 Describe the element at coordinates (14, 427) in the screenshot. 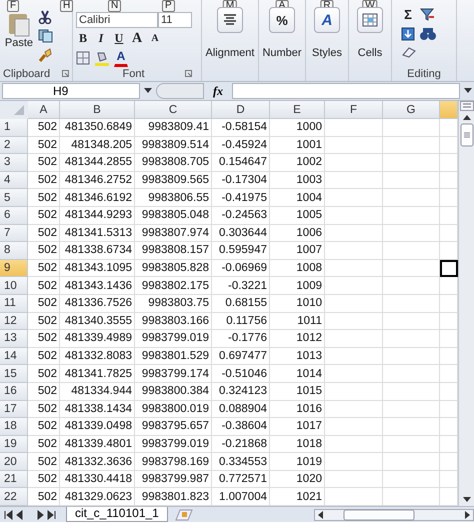

I see `row-header: 18` at that location.